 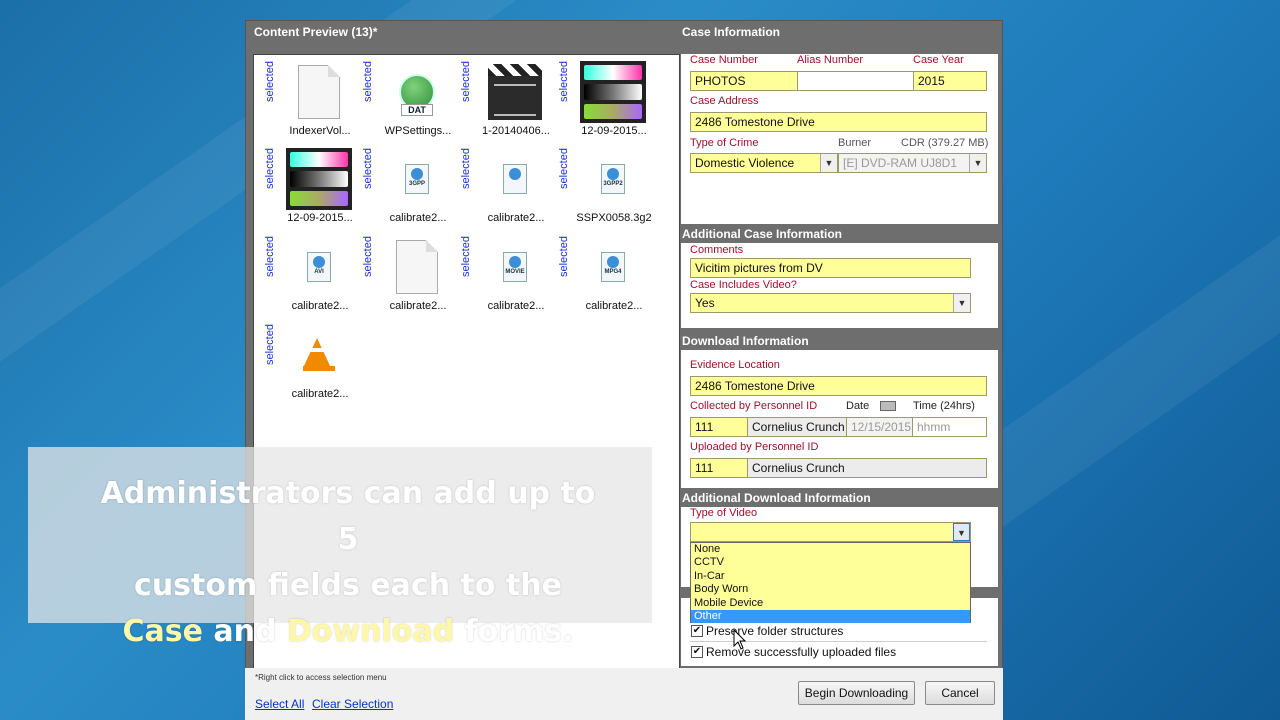 I want to click on file-name: SSPX0058.3g2, so click(x=614, y=218).